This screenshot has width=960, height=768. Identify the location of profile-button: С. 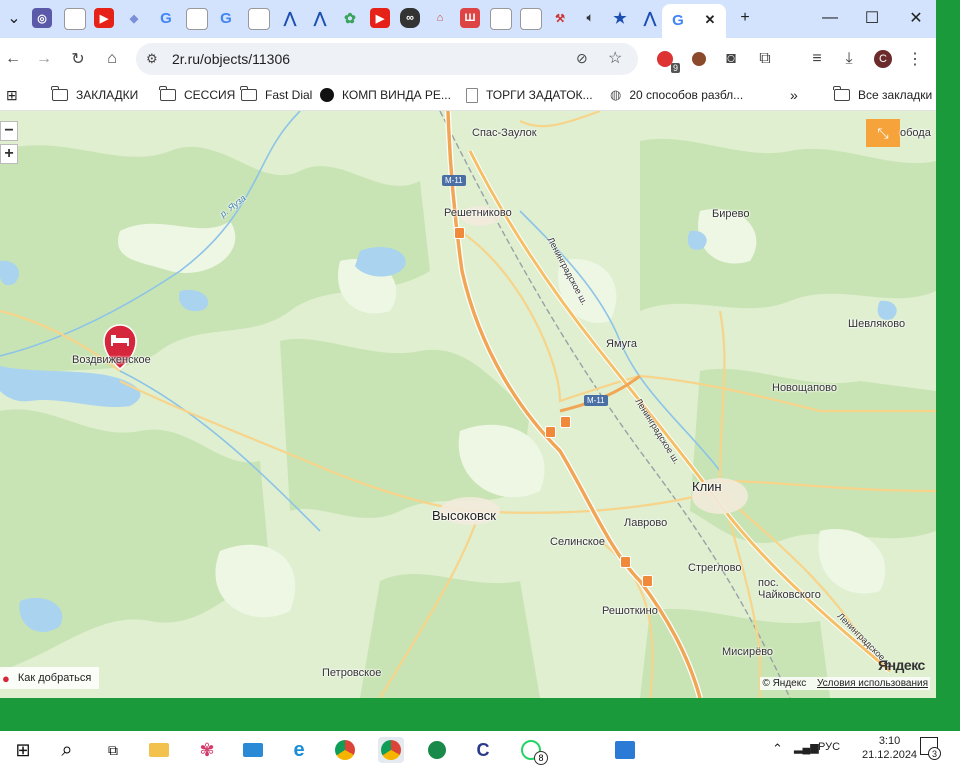
(883, 59).